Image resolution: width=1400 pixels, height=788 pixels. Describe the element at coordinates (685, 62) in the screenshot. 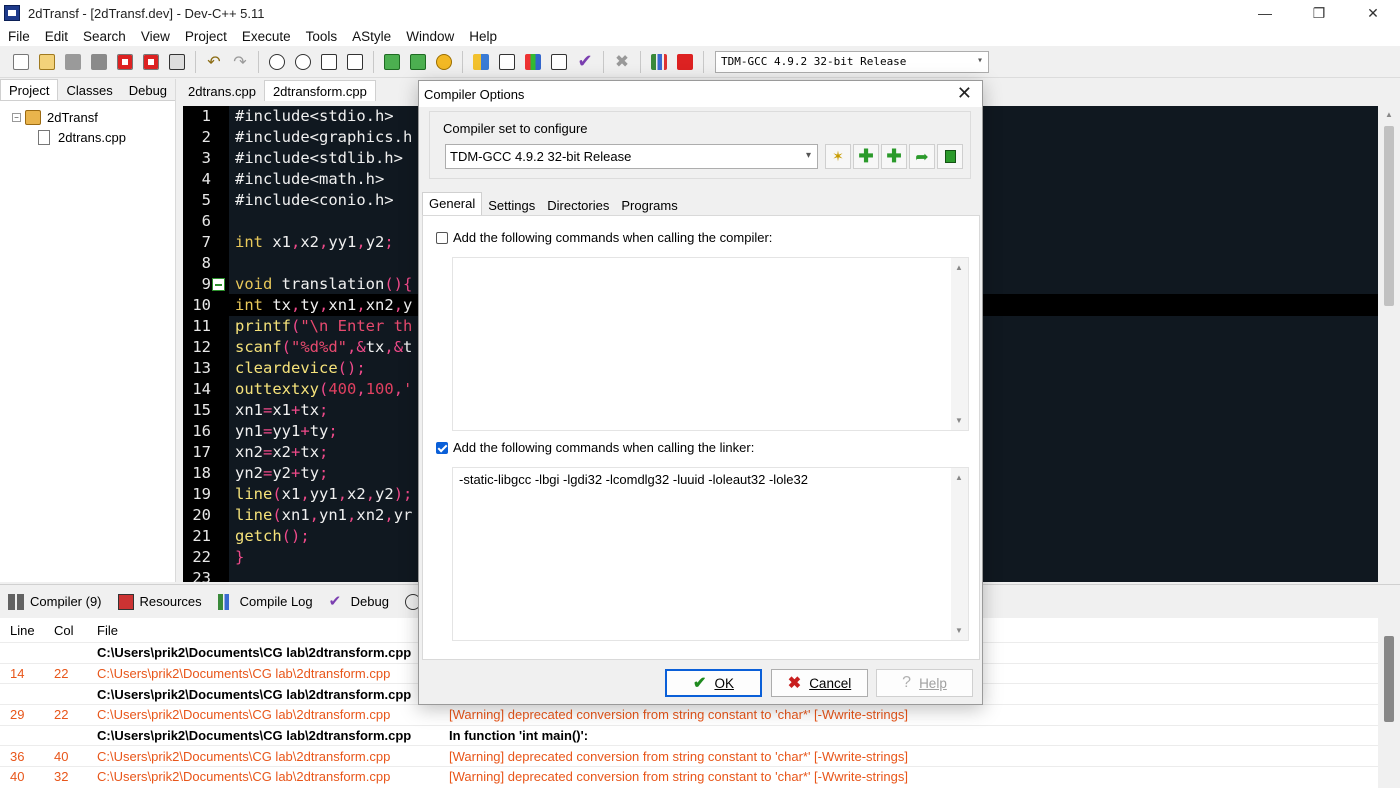

I see `delete-profile-button` at that location.